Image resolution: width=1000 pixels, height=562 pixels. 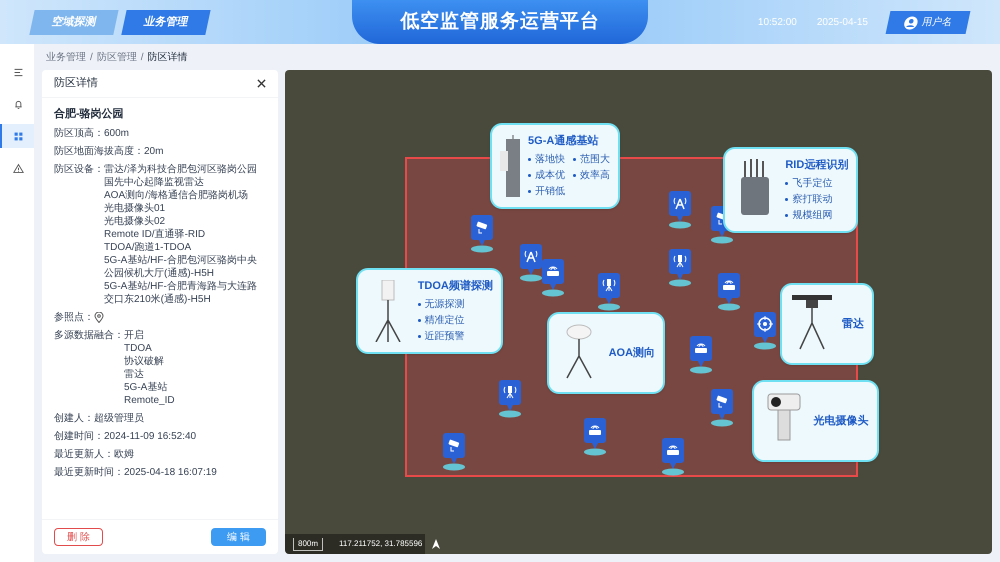 What do you see at coordinates (154, 151) in the screenshot?
I see `field-value: 20m` at bounding box center [154, 151].